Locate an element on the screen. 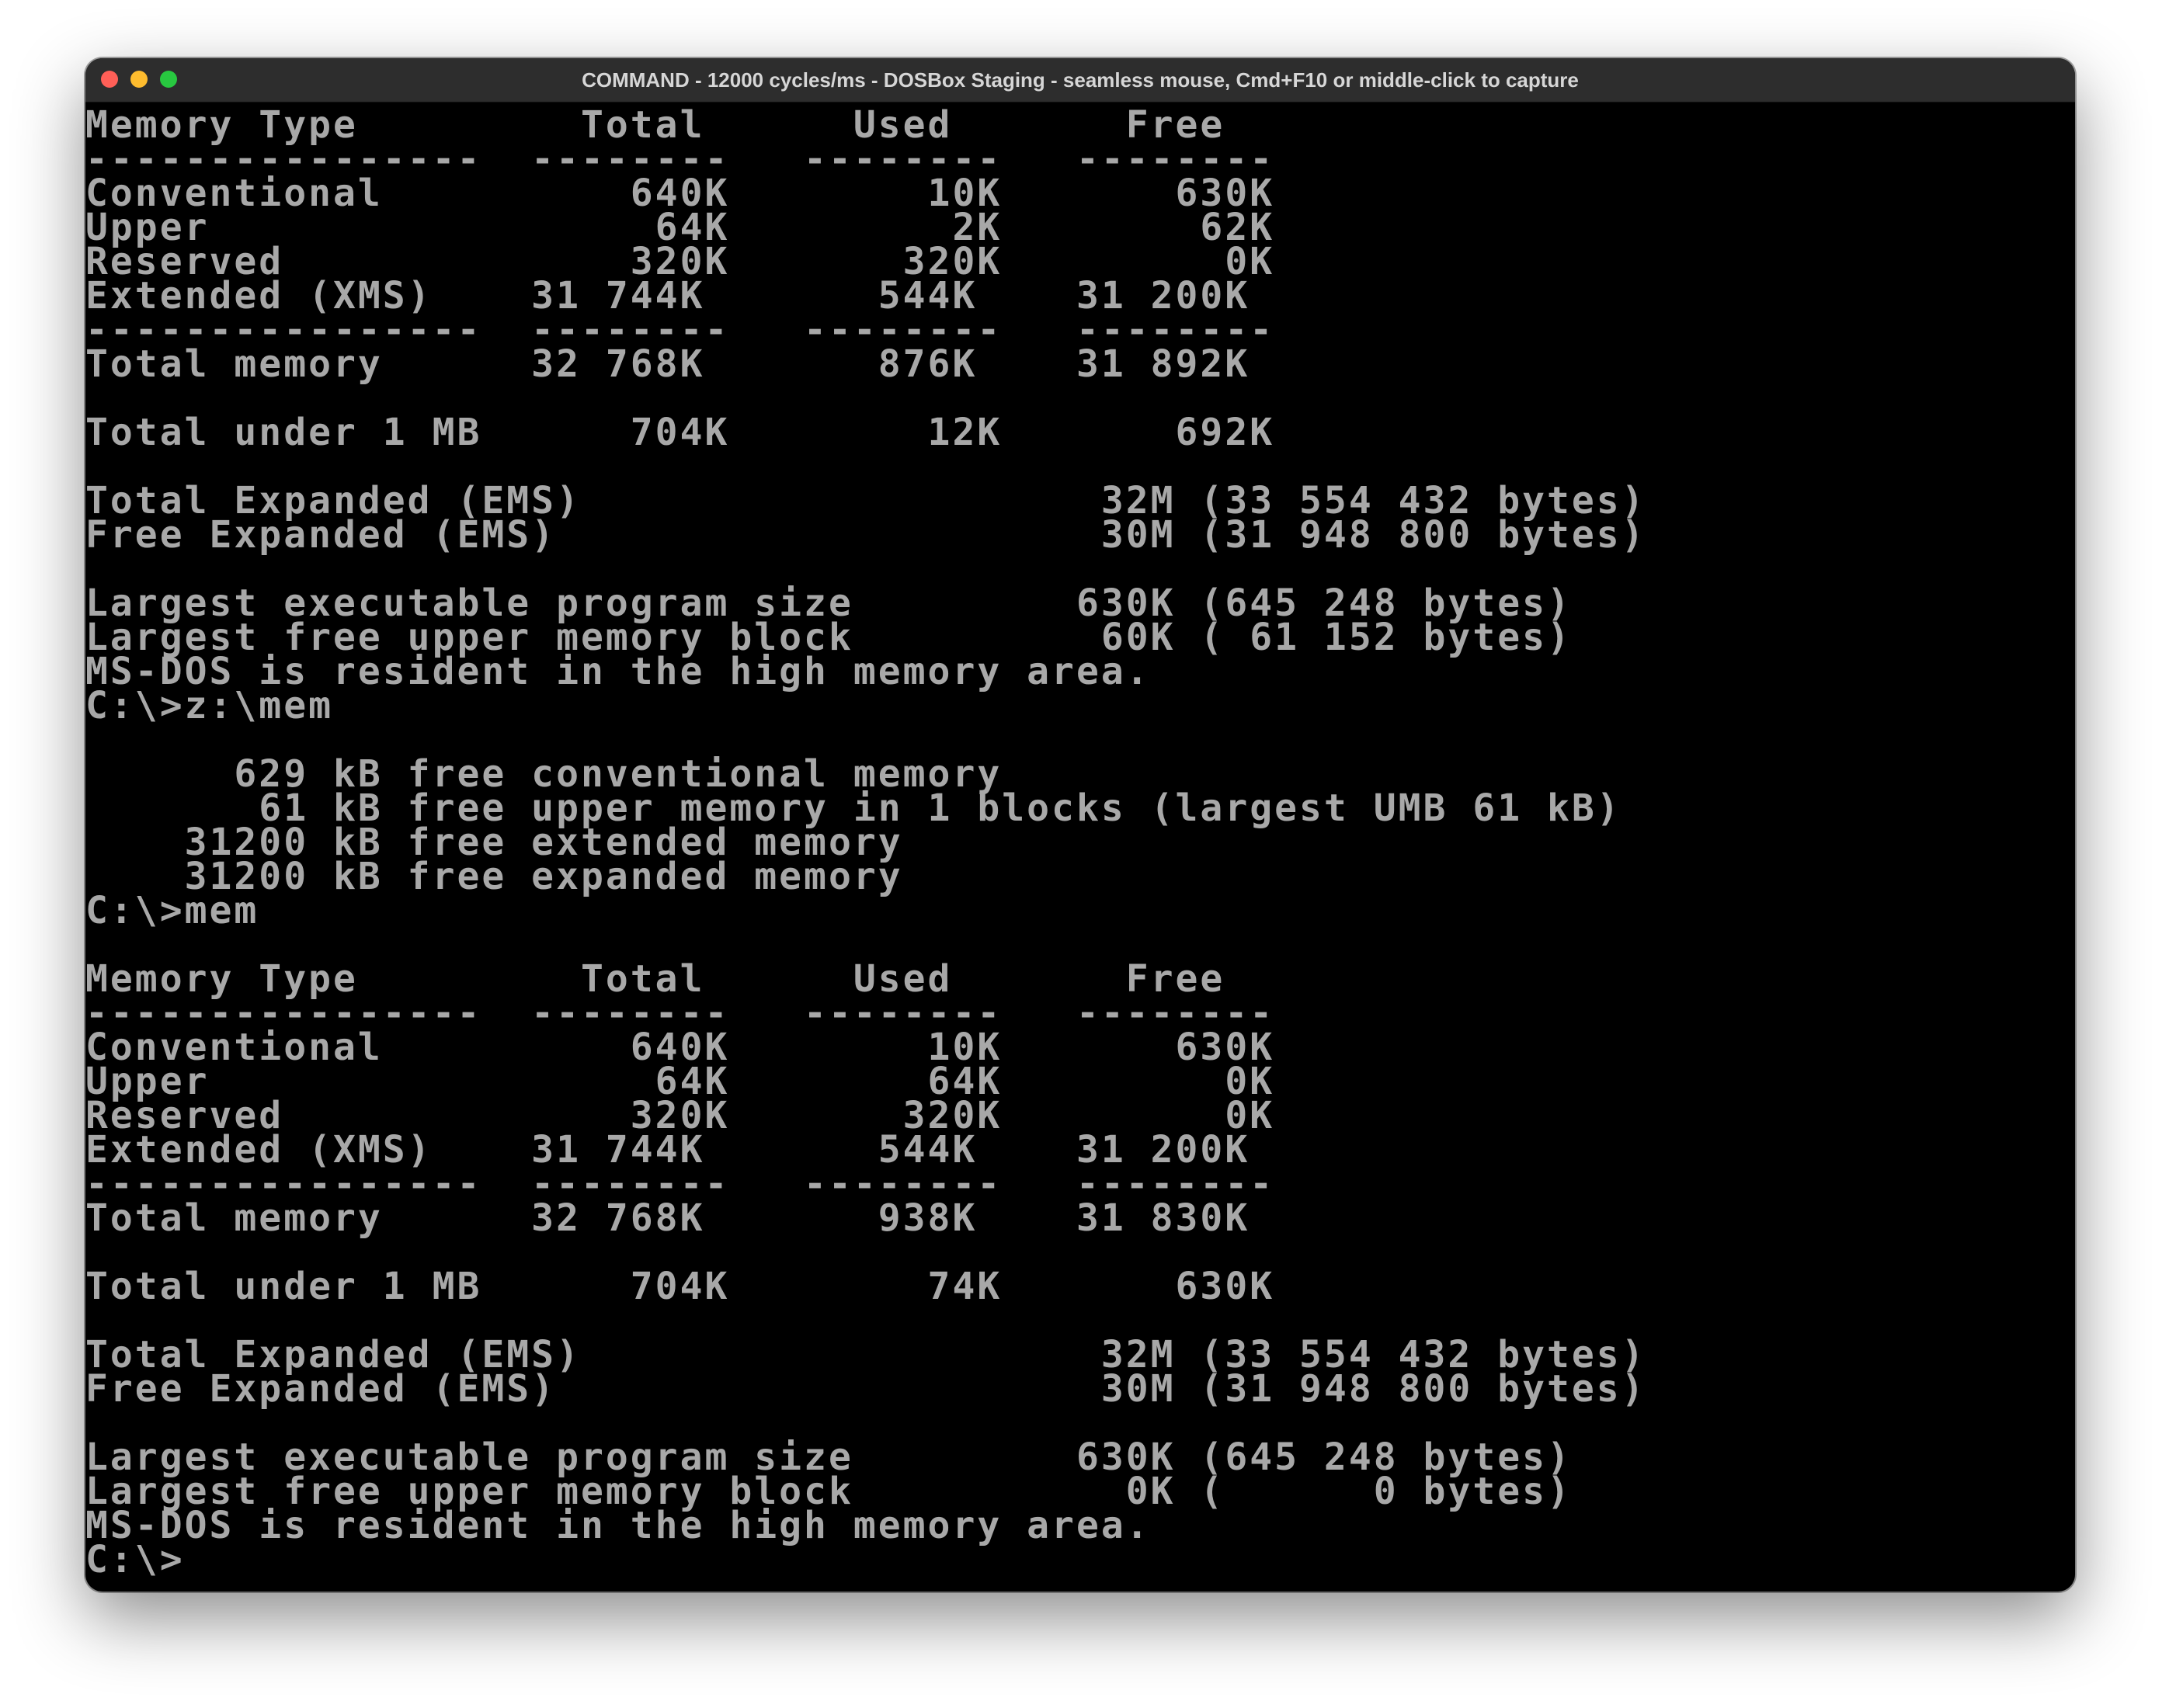 The width and height of the screenshot is (2162, 1708). terminal-prompt: C:\> is located at coordinates (135, 1559).